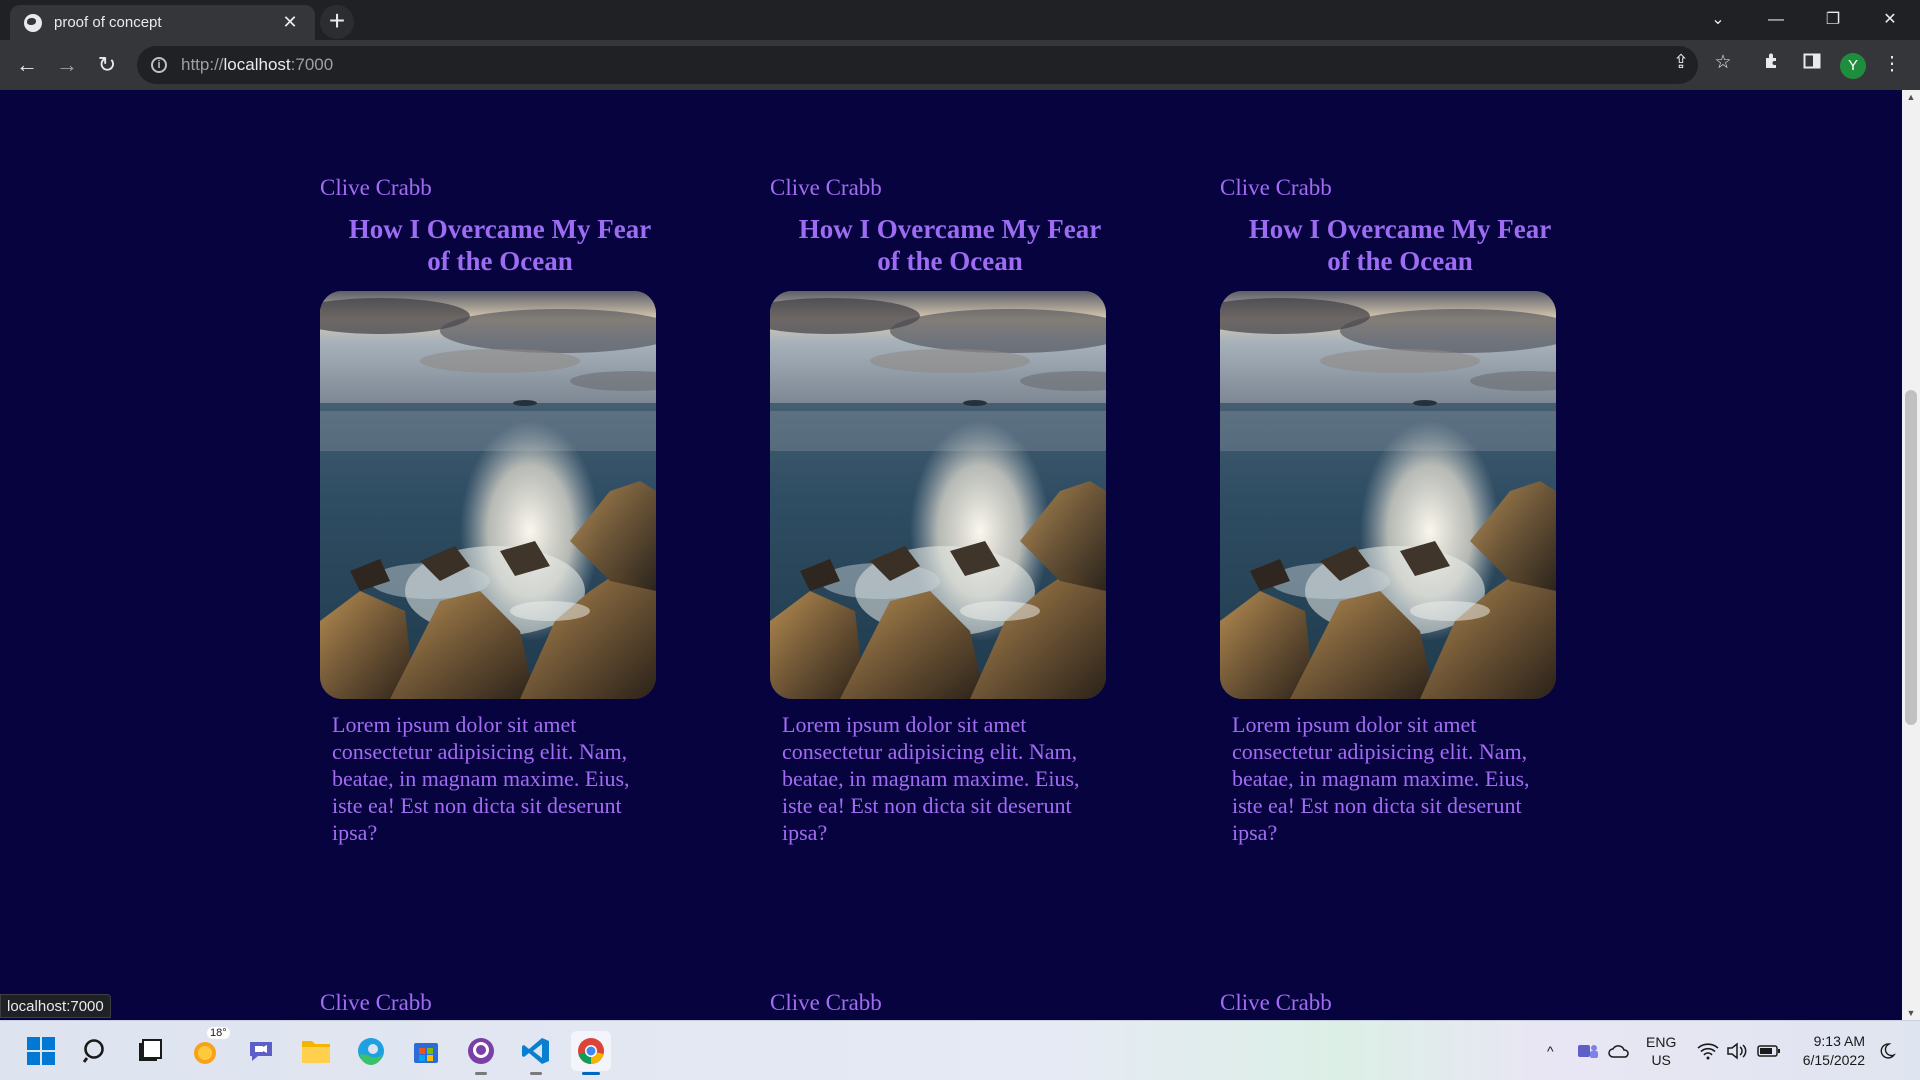 This screenshot has width=1920, height=1080. I want to click on store-icon, so click(426, 1051).